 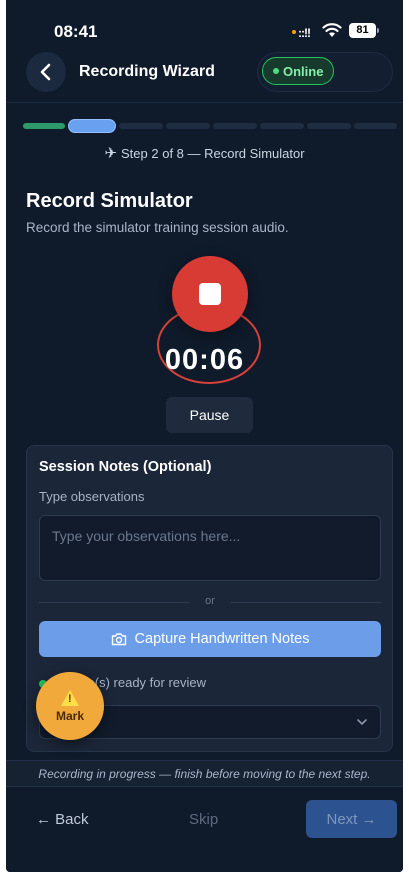 I want to click on wifi-icon, so click(x=332, y=32).